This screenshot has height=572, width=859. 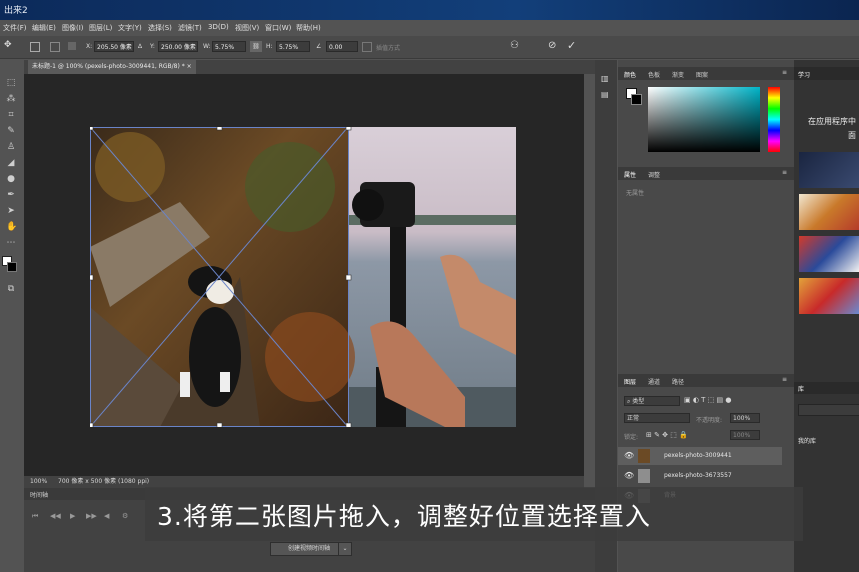 What do you see at coordinates (702, 74) in the screenshot?
I see `tab-patterns: 图案` at bounding box center [702, 74].